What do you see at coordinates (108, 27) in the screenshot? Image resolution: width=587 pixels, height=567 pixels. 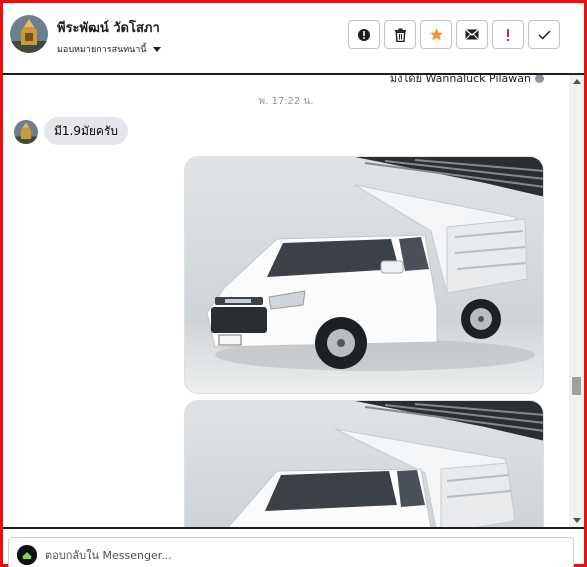 I see `contact-name: พีระพัฒน์ วัดโสภา` at bounding box center [108, 27].